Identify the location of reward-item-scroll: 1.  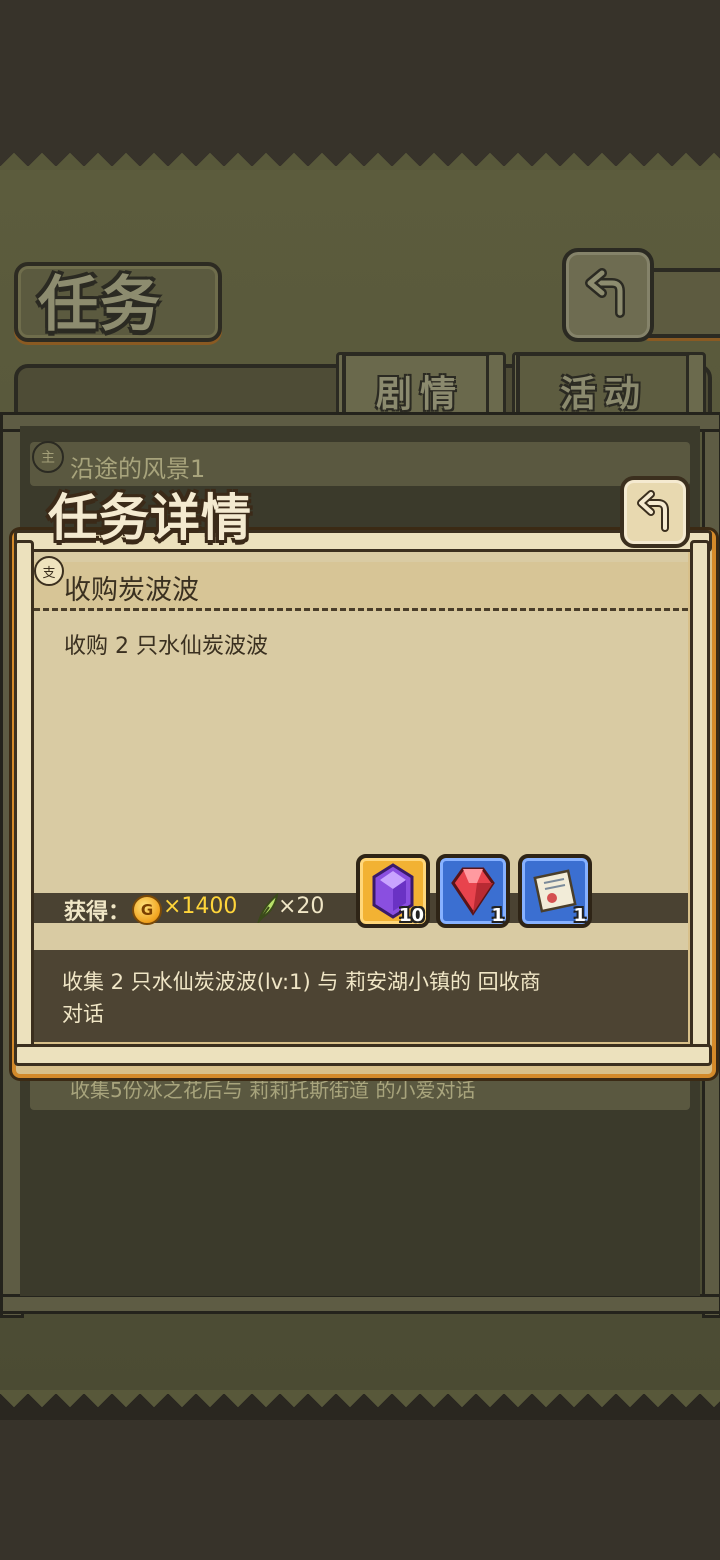
(555, 891).